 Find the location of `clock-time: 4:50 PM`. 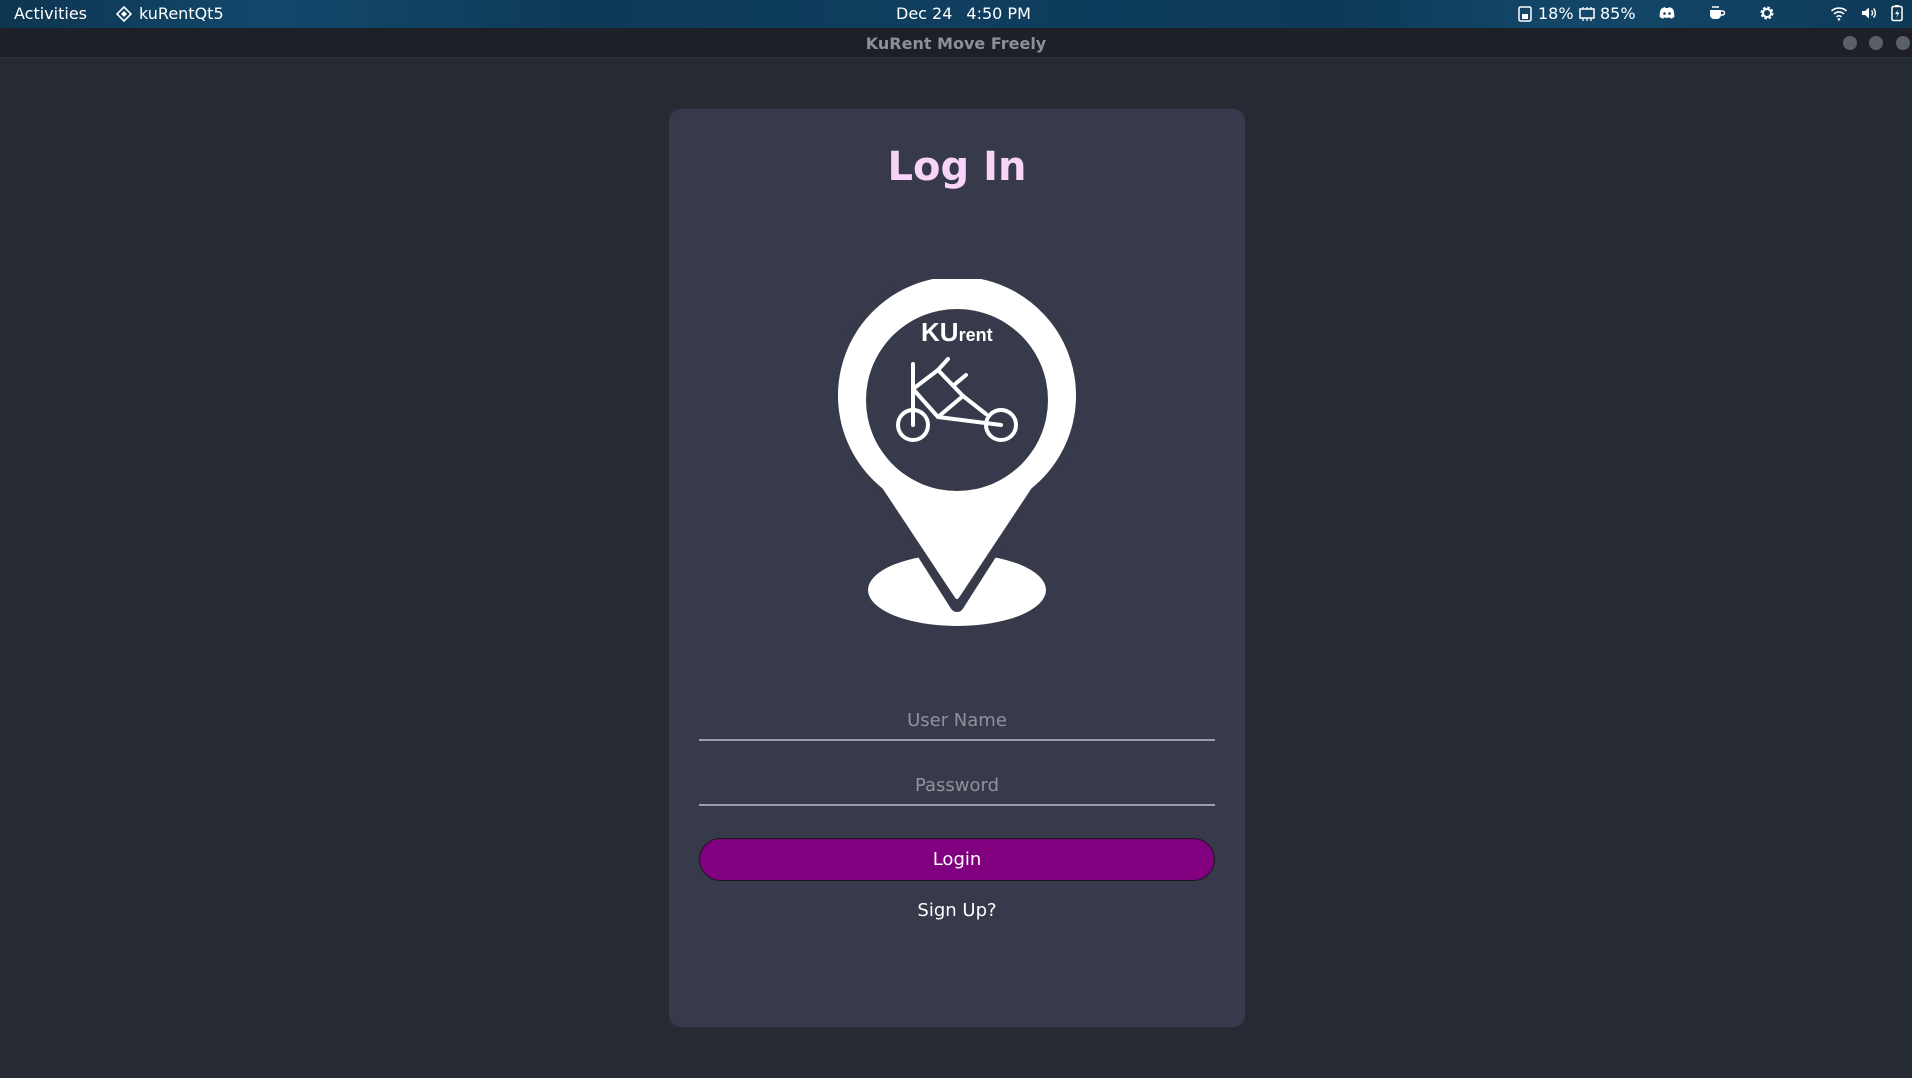

clock-time: 4:50 PM is located at coordinates (998, 13).